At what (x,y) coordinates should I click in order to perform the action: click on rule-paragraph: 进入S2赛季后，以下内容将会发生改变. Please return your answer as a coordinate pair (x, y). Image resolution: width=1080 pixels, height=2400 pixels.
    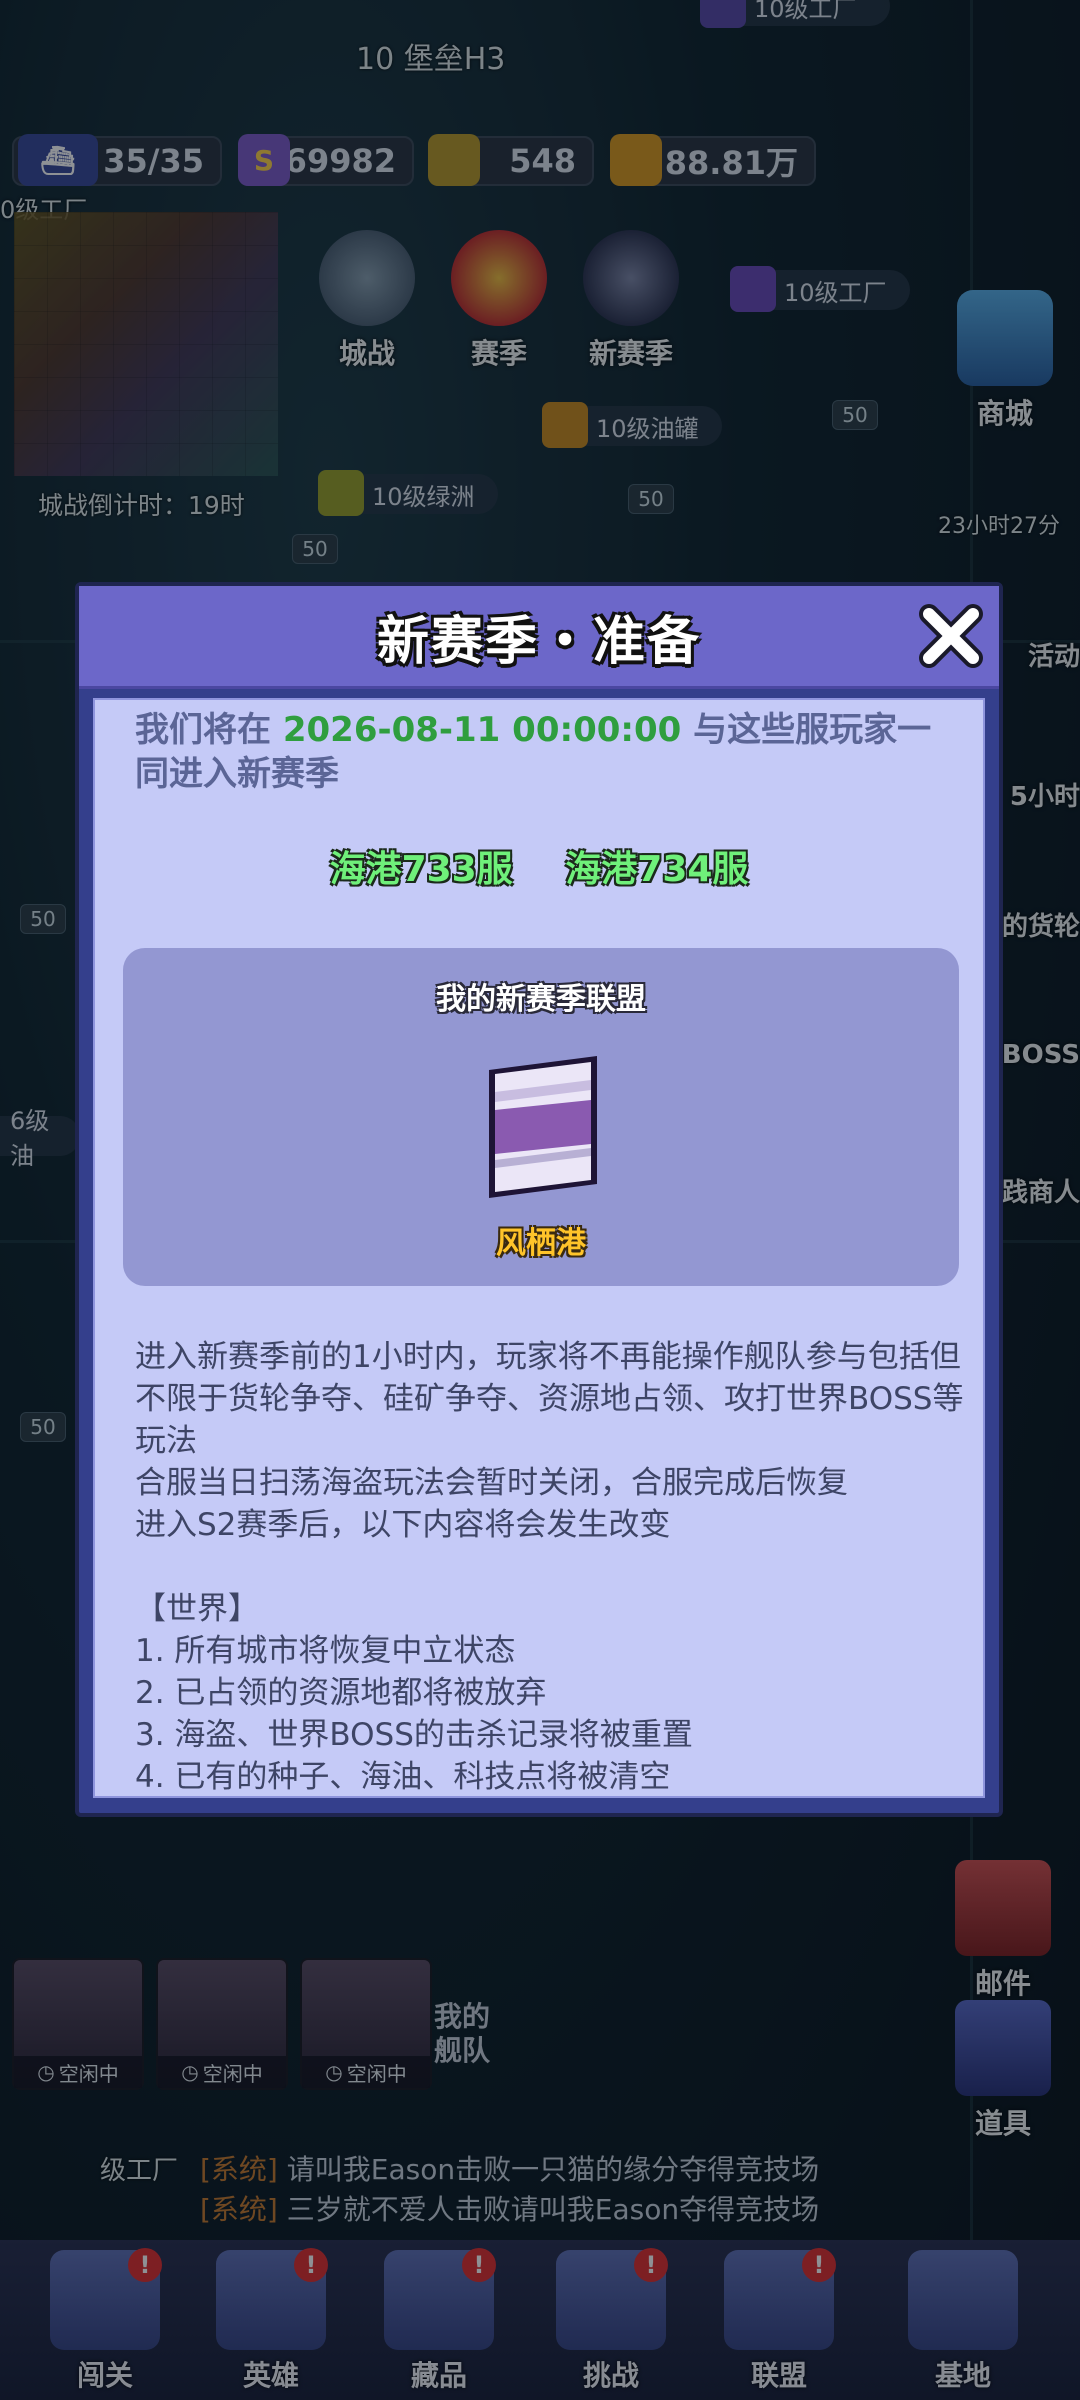
    Looking at the image, I should click on (403, 1525).